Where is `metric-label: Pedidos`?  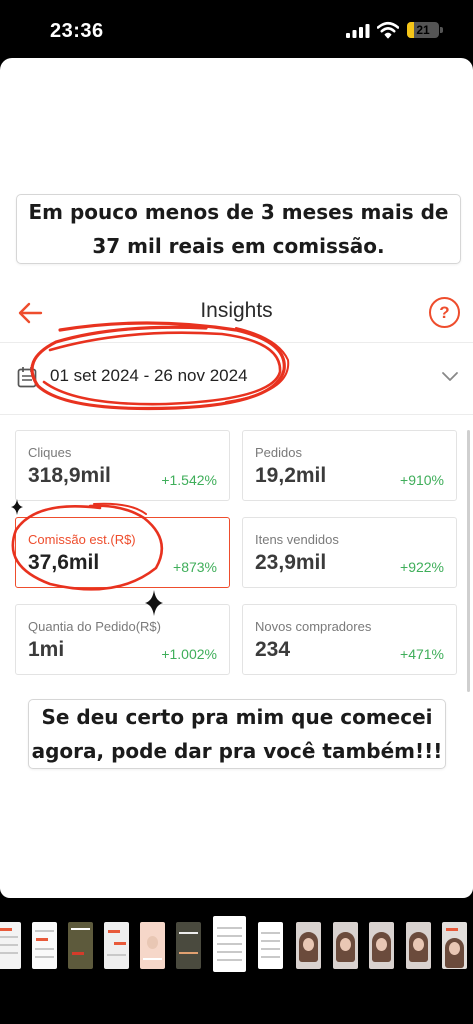
metric-label: Pedidos is located at coordinates (278, 452).